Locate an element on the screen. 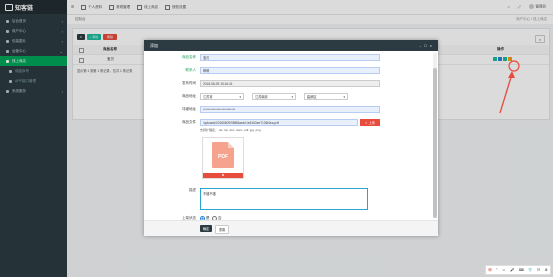 The width and height of the screenshot is (553, 277). ime-mic-icon: 🎤 is located at coordinates (512, 270).